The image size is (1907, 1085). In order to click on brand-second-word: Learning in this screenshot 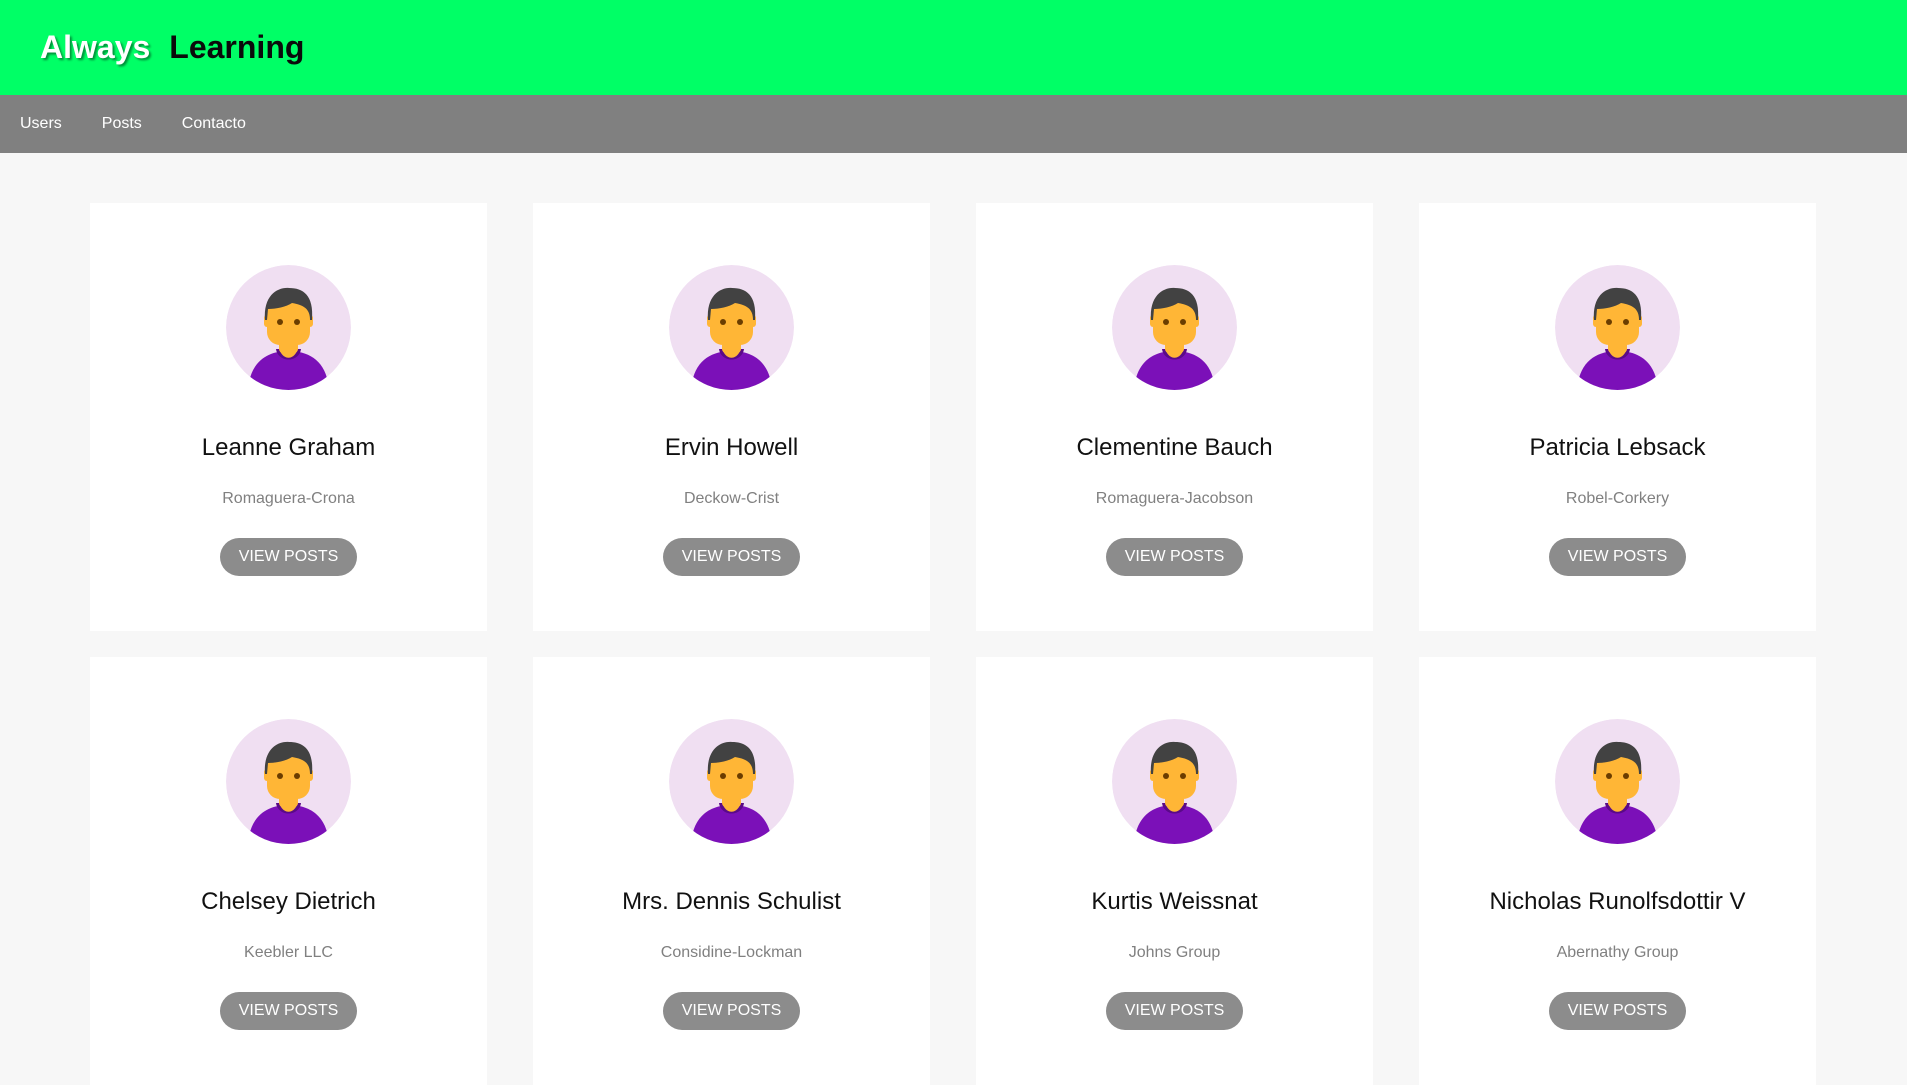, I will do `click(237, 47)`.